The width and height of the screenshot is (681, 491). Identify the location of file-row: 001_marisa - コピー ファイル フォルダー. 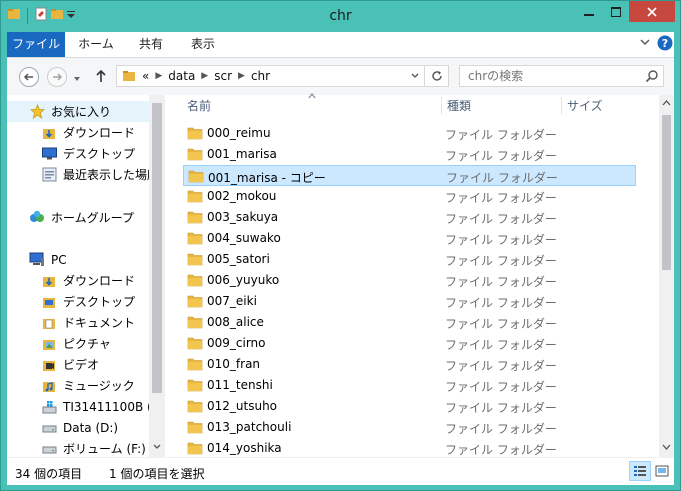
(409, 175).